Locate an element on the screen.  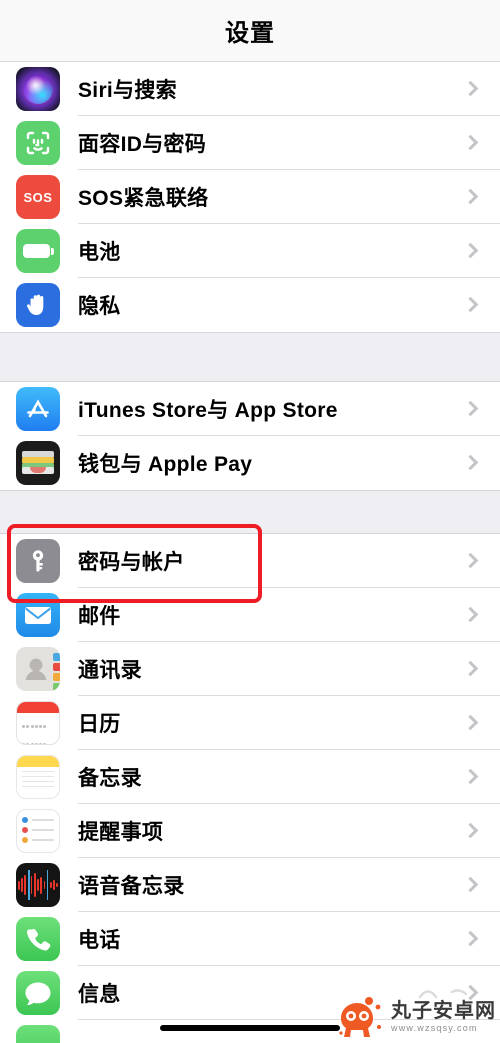
siri-icon is located at coordinates (38, 89).